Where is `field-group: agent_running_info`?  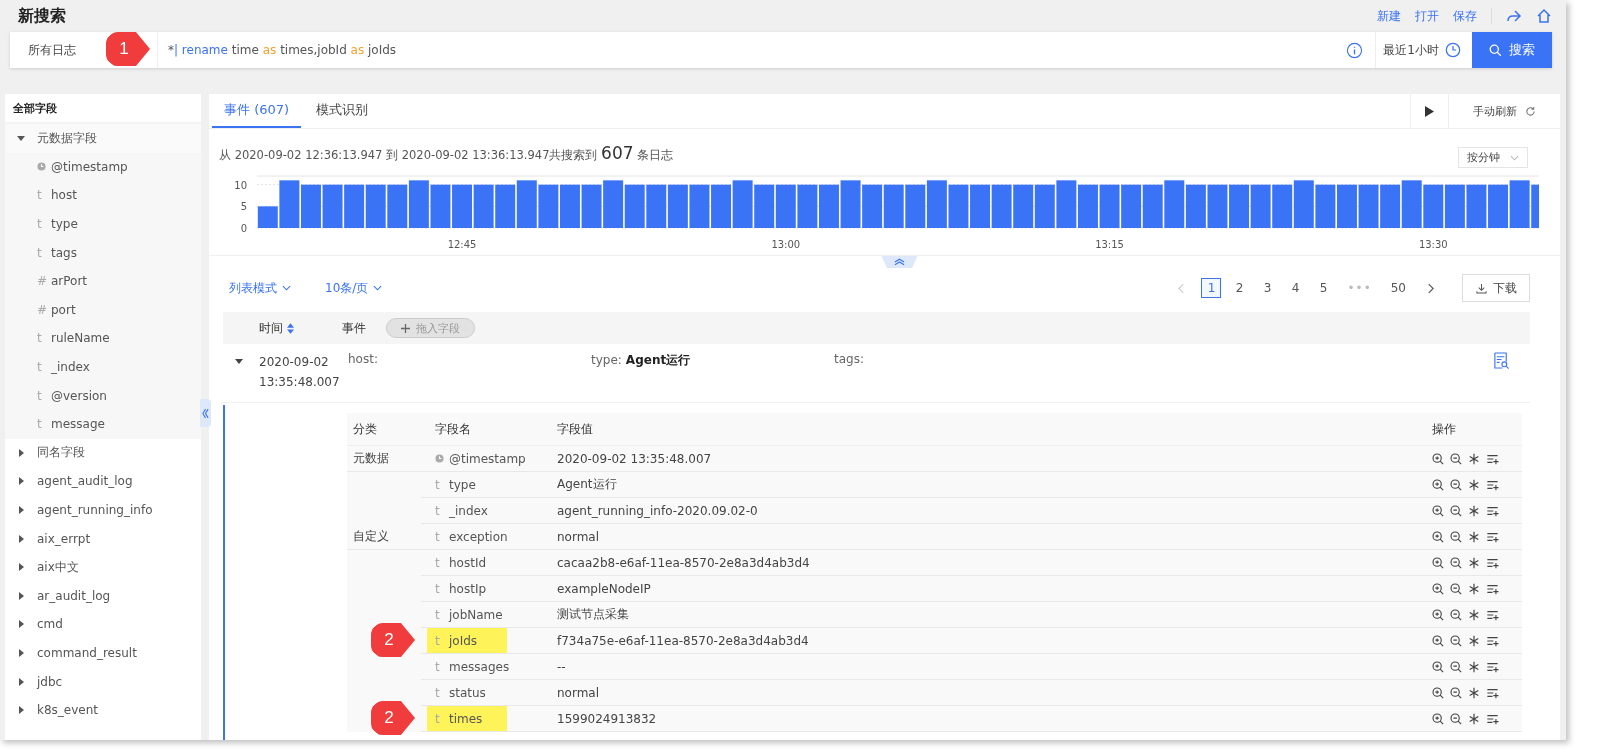
field-group: agent_running_info is located at coordinates (103, 510).